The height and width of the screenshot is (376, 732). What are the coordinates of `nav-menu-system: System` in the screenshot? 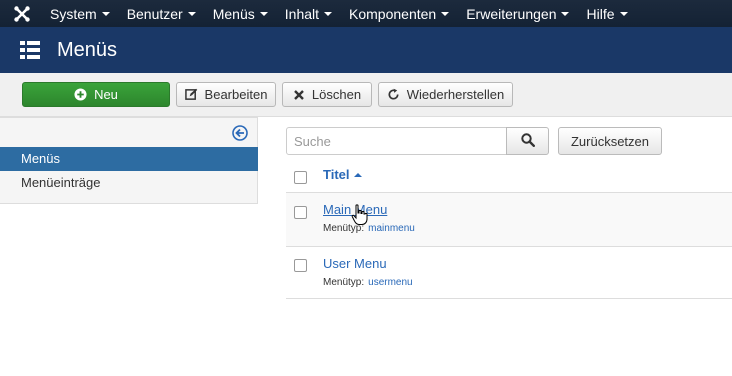 It's located at (80, 13).